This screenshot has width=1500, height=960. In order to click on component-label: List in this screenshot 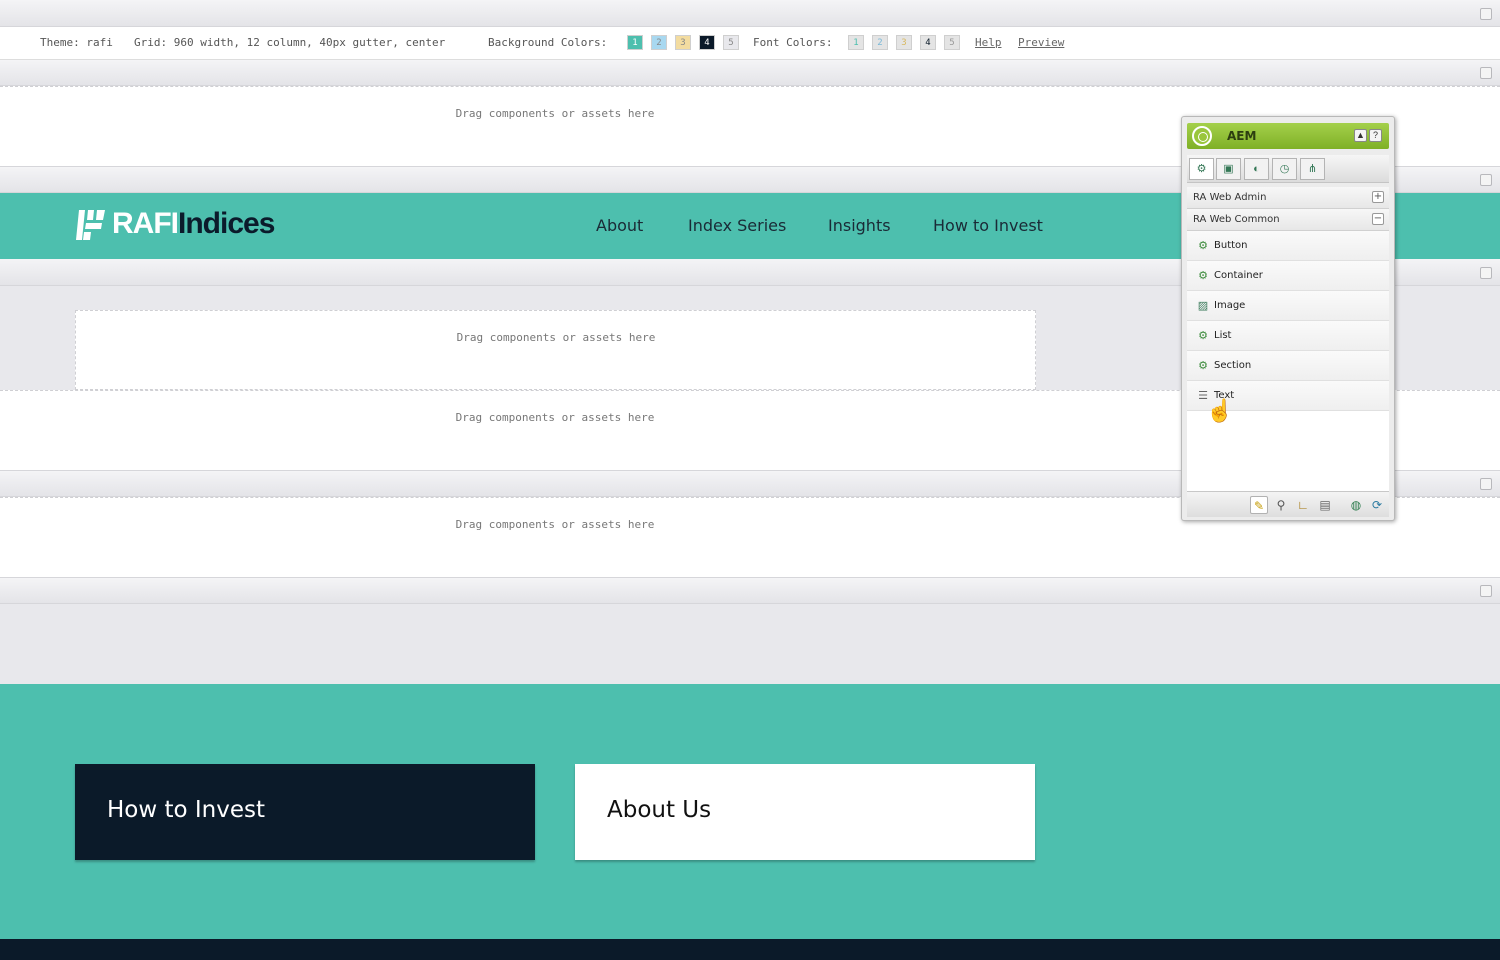, I will do `click(1223, 335)`.